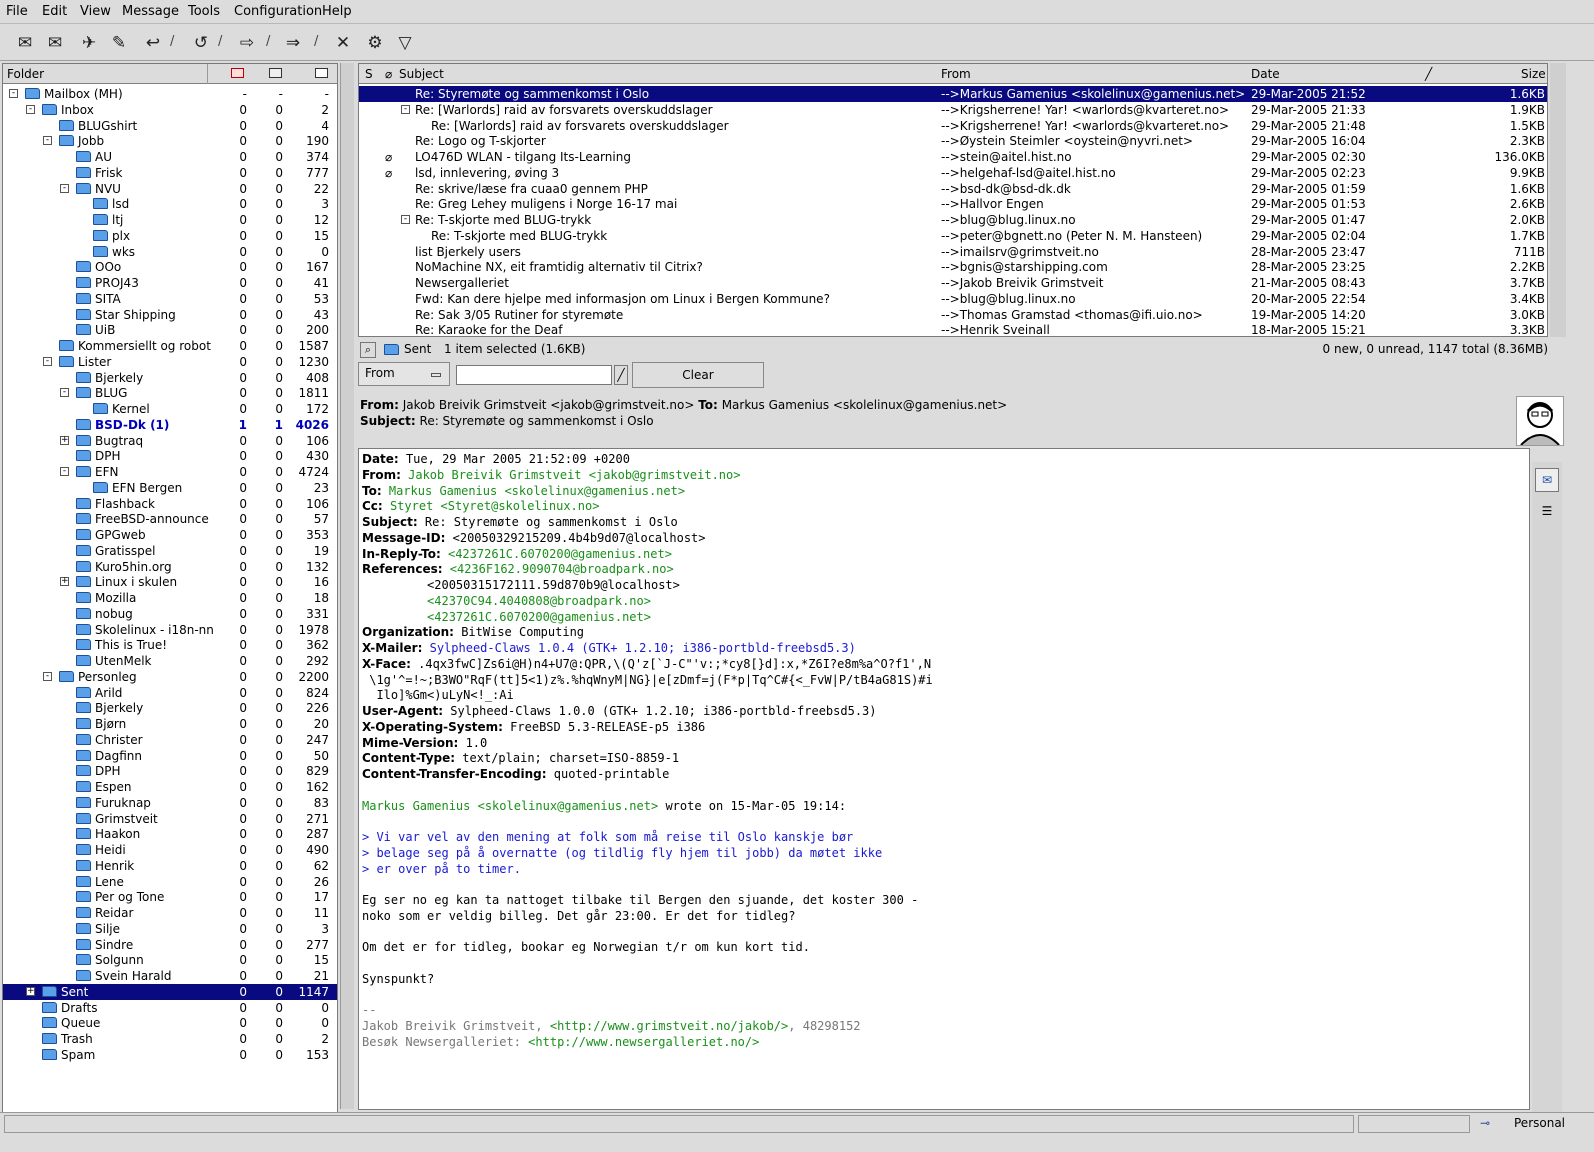 The image size is (1594, 1152). I want to click on folder-row: Flashback 0 0 106, so click(170, 504).